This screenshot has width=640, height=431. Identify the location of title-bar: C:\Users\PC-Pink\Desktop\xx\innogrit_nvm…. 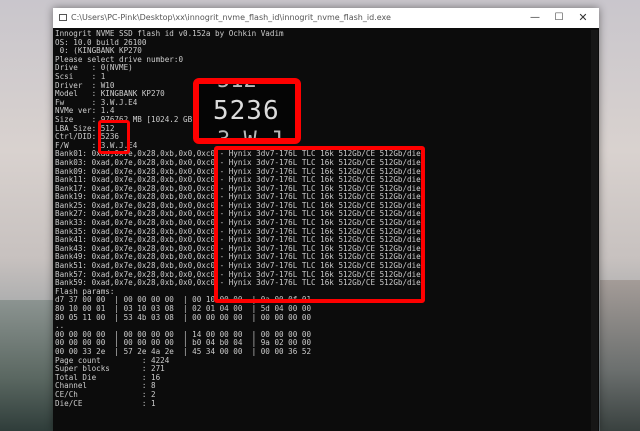
(326, 18).